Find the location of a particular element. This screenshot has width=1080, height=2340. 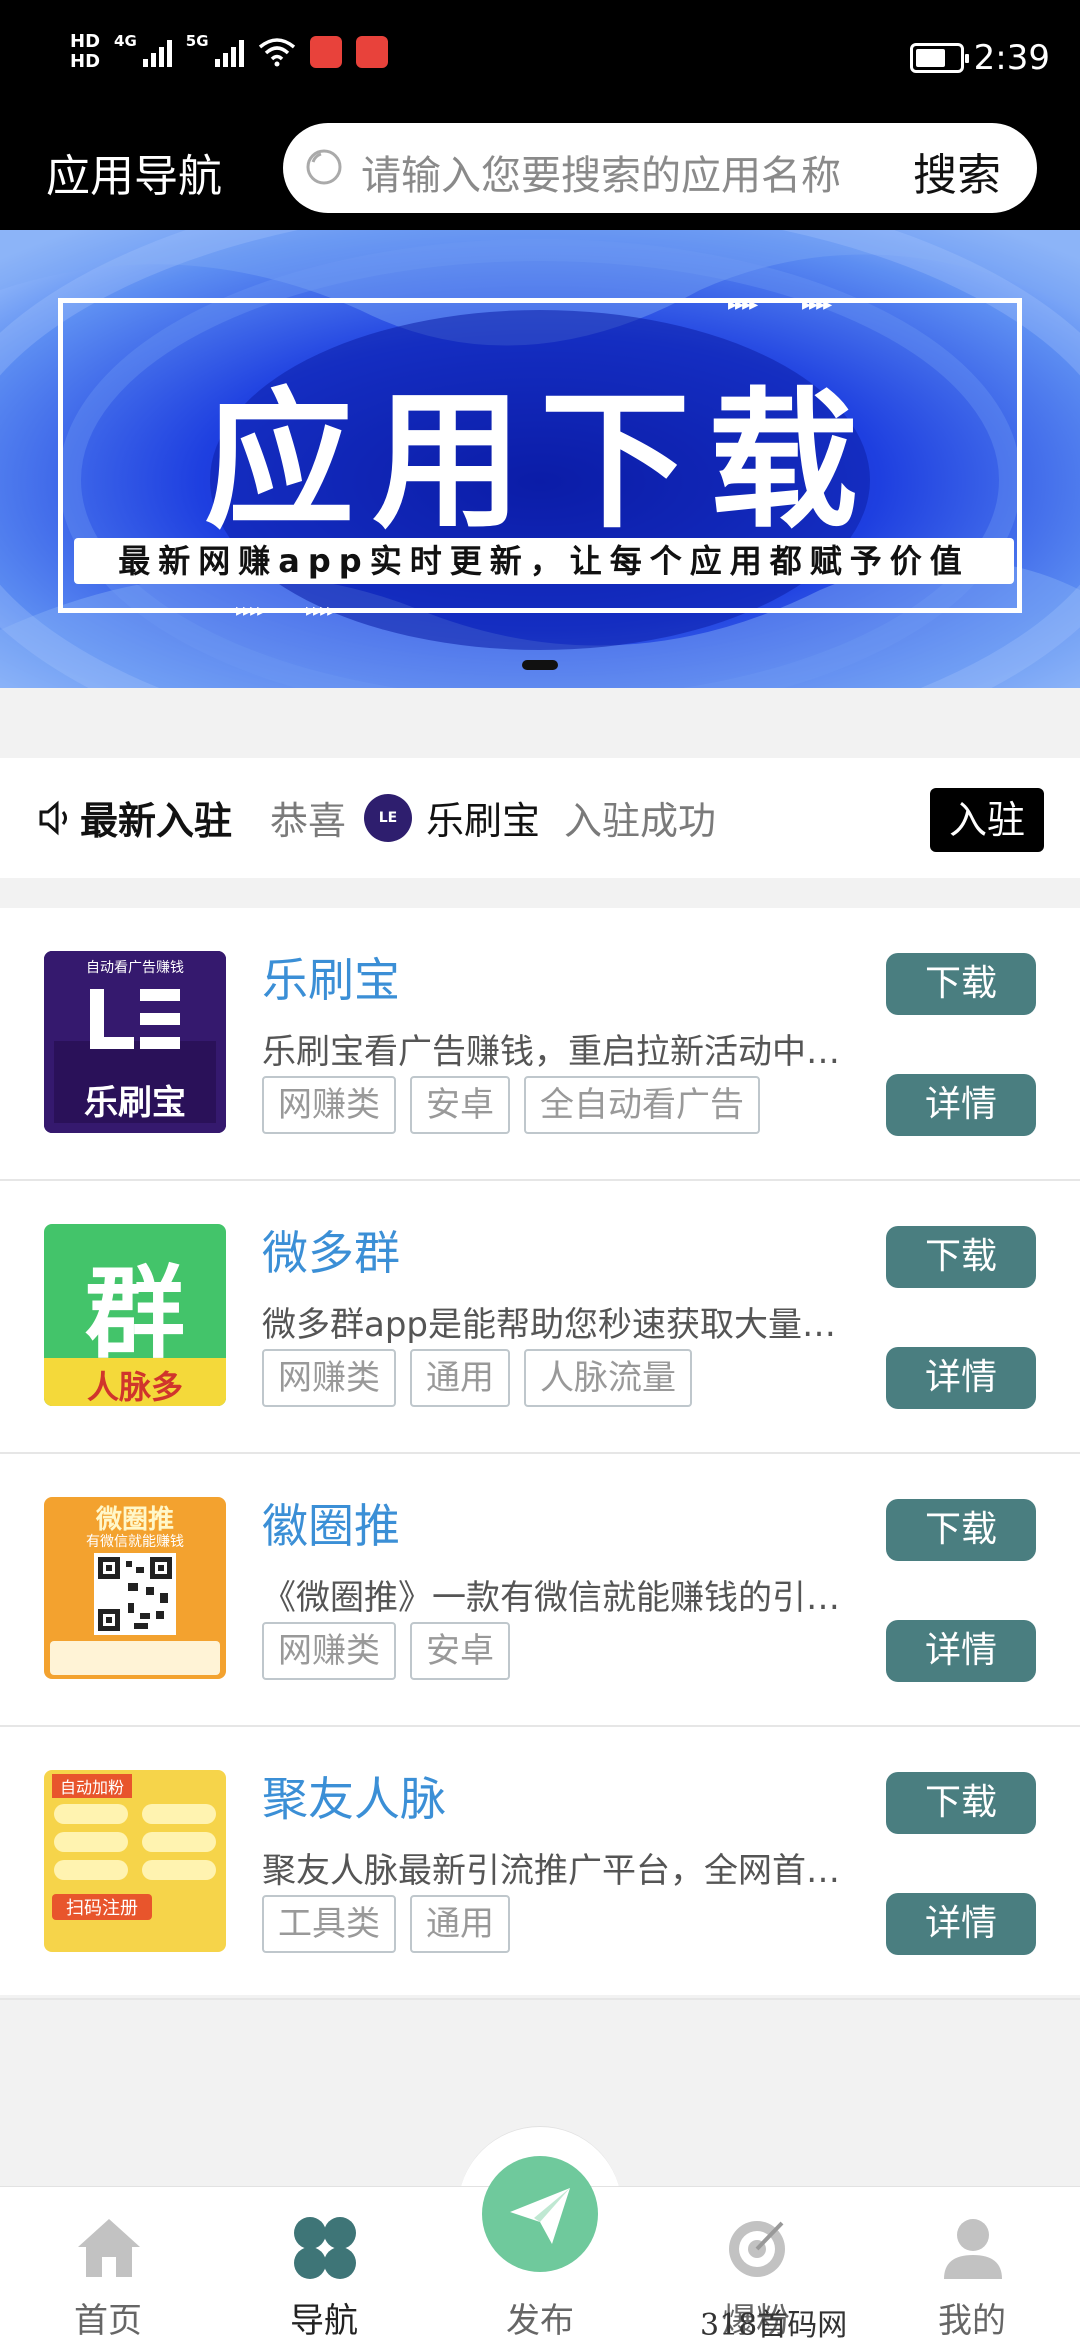

app-thumbnail: 自动加粉 扫码注册 is located at coordinates (135, 1861).